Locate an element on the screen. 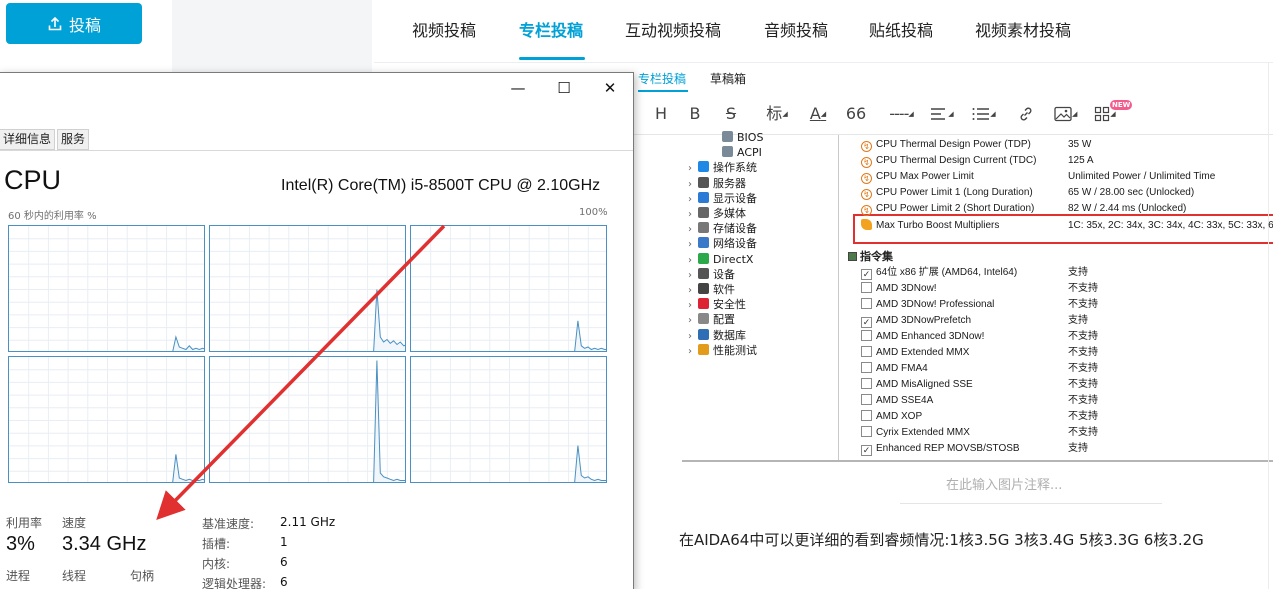  maximize-button: ☐ is located at coordinates (564, 88).